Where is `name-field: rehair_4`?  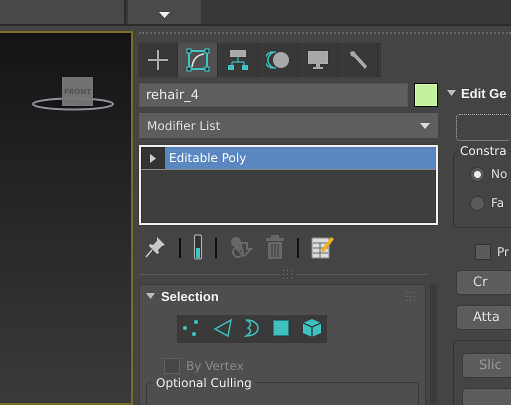 name-field: rehair_4 is located at coordinates (273, 95).